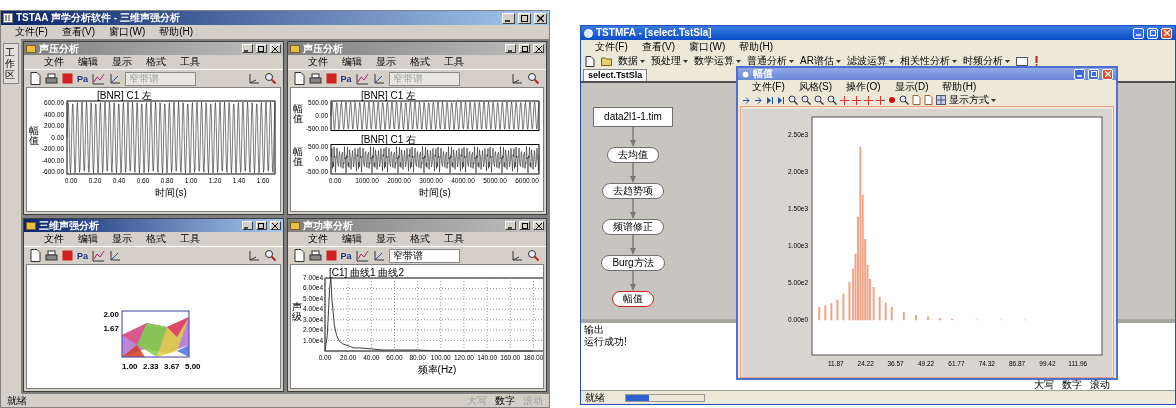 The height and width of the screenshot is (408, 1176). I want to click on flow-node: 频谱修正, so click(633, 227).